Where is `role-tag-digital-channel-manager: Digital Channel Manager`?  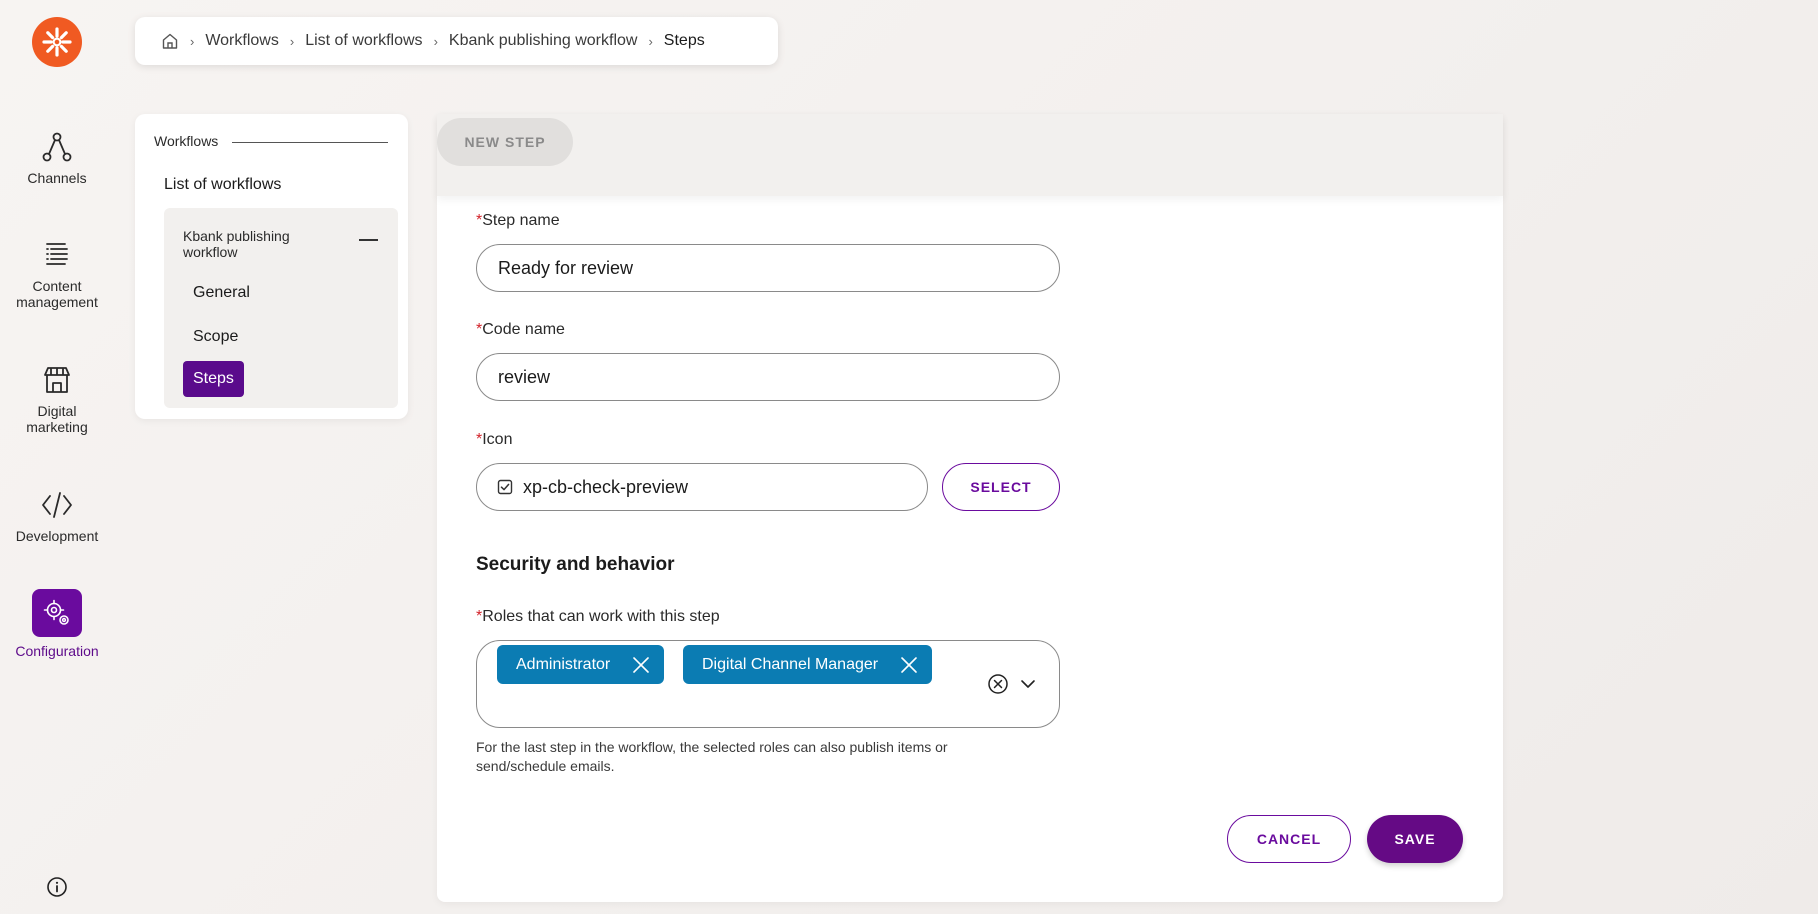 role-tag-digital-channel-manager: Digital Channel Manager is located at coordinates (808, 664).